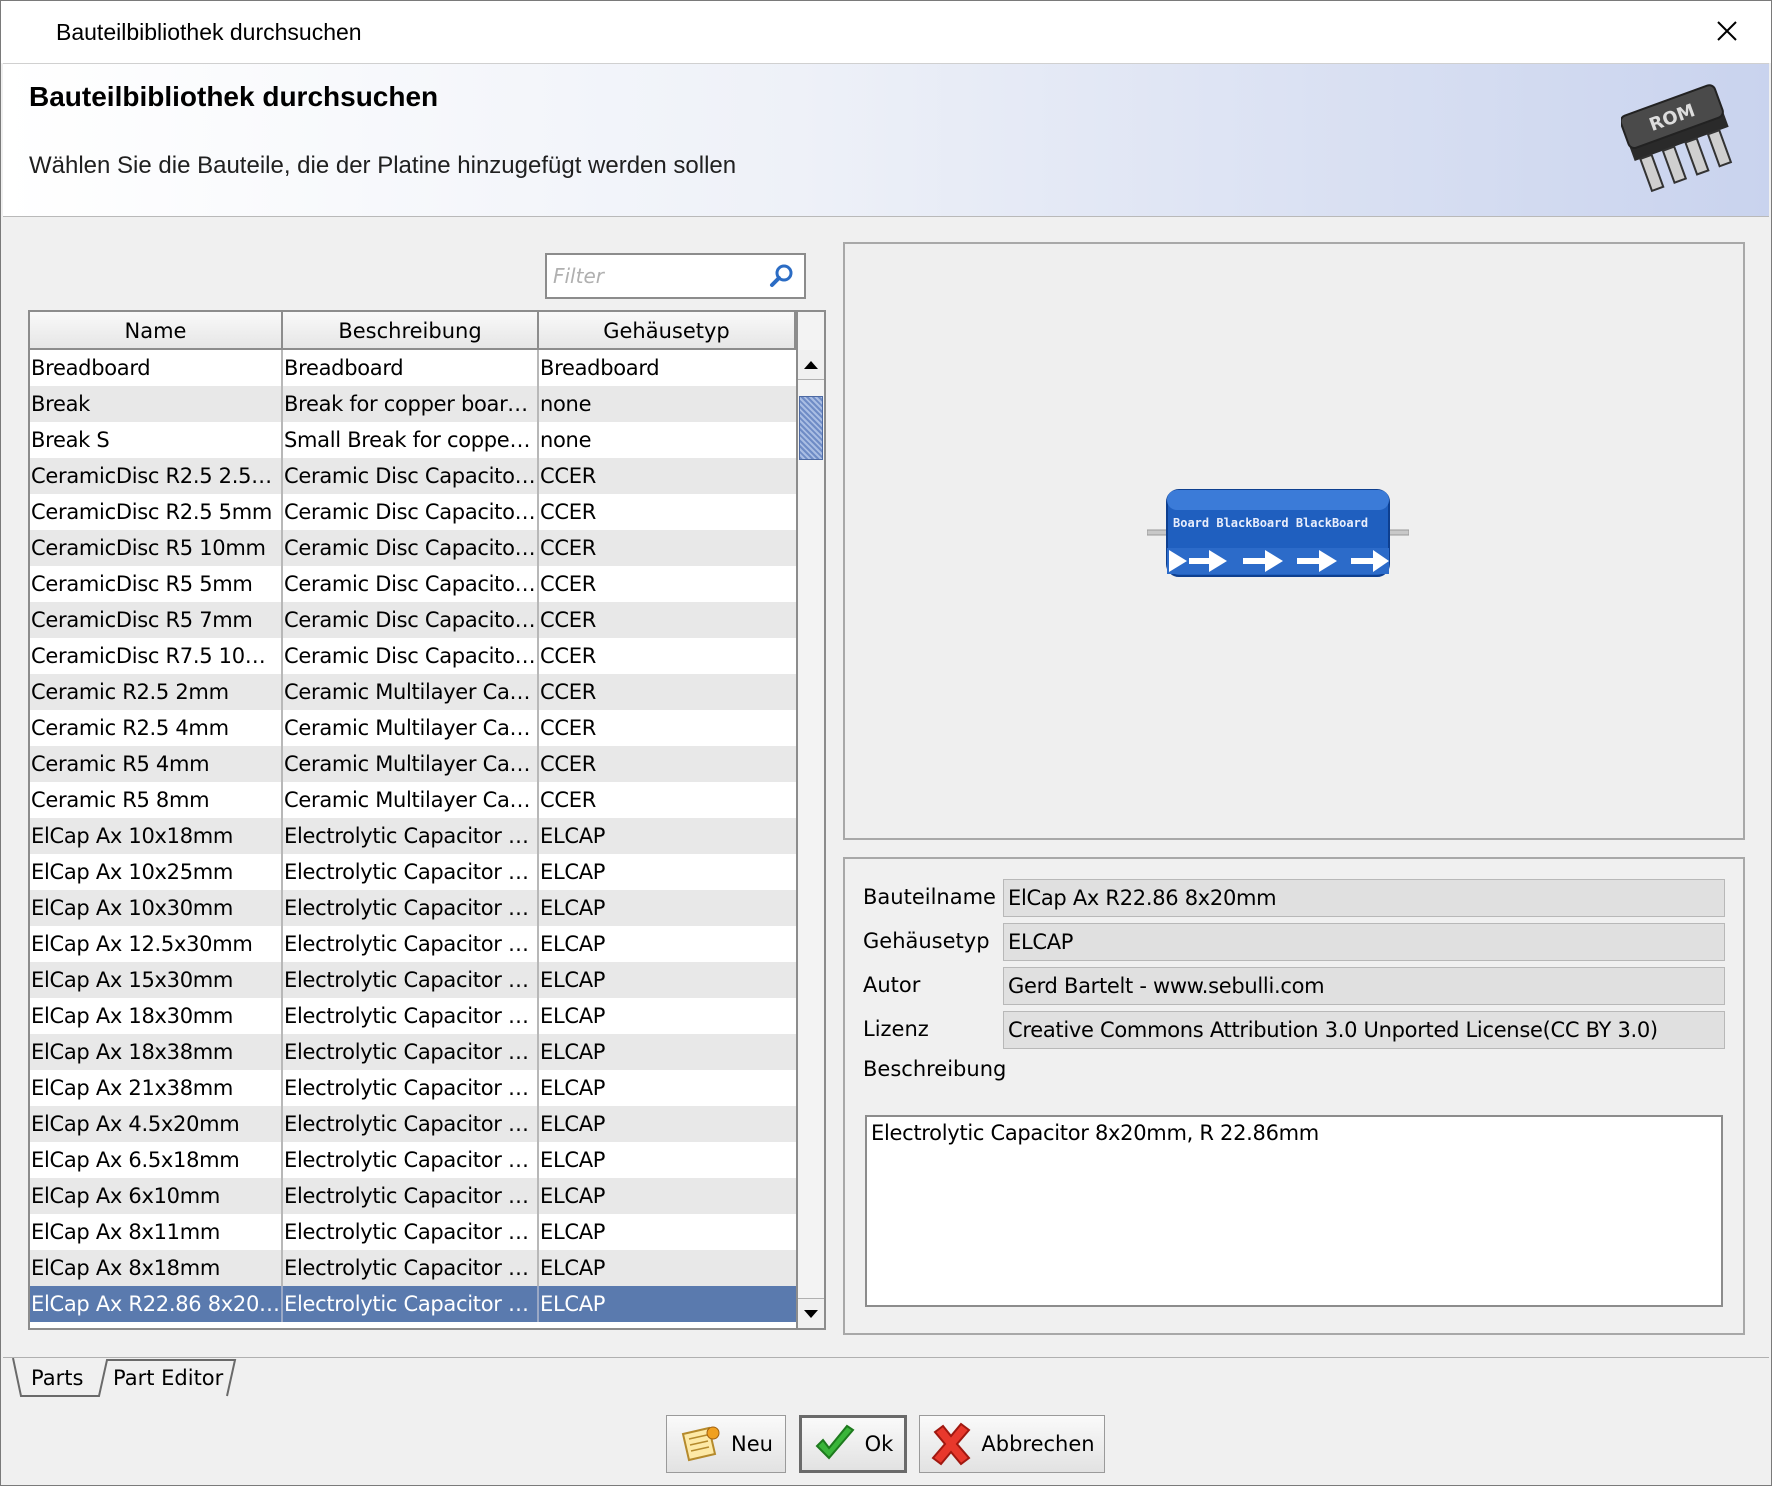 The image size is (1772, 1486). What do you see at coordinates (782, 276) in the screenshot?
I see `search-icon` at bounding box center [782, 276].